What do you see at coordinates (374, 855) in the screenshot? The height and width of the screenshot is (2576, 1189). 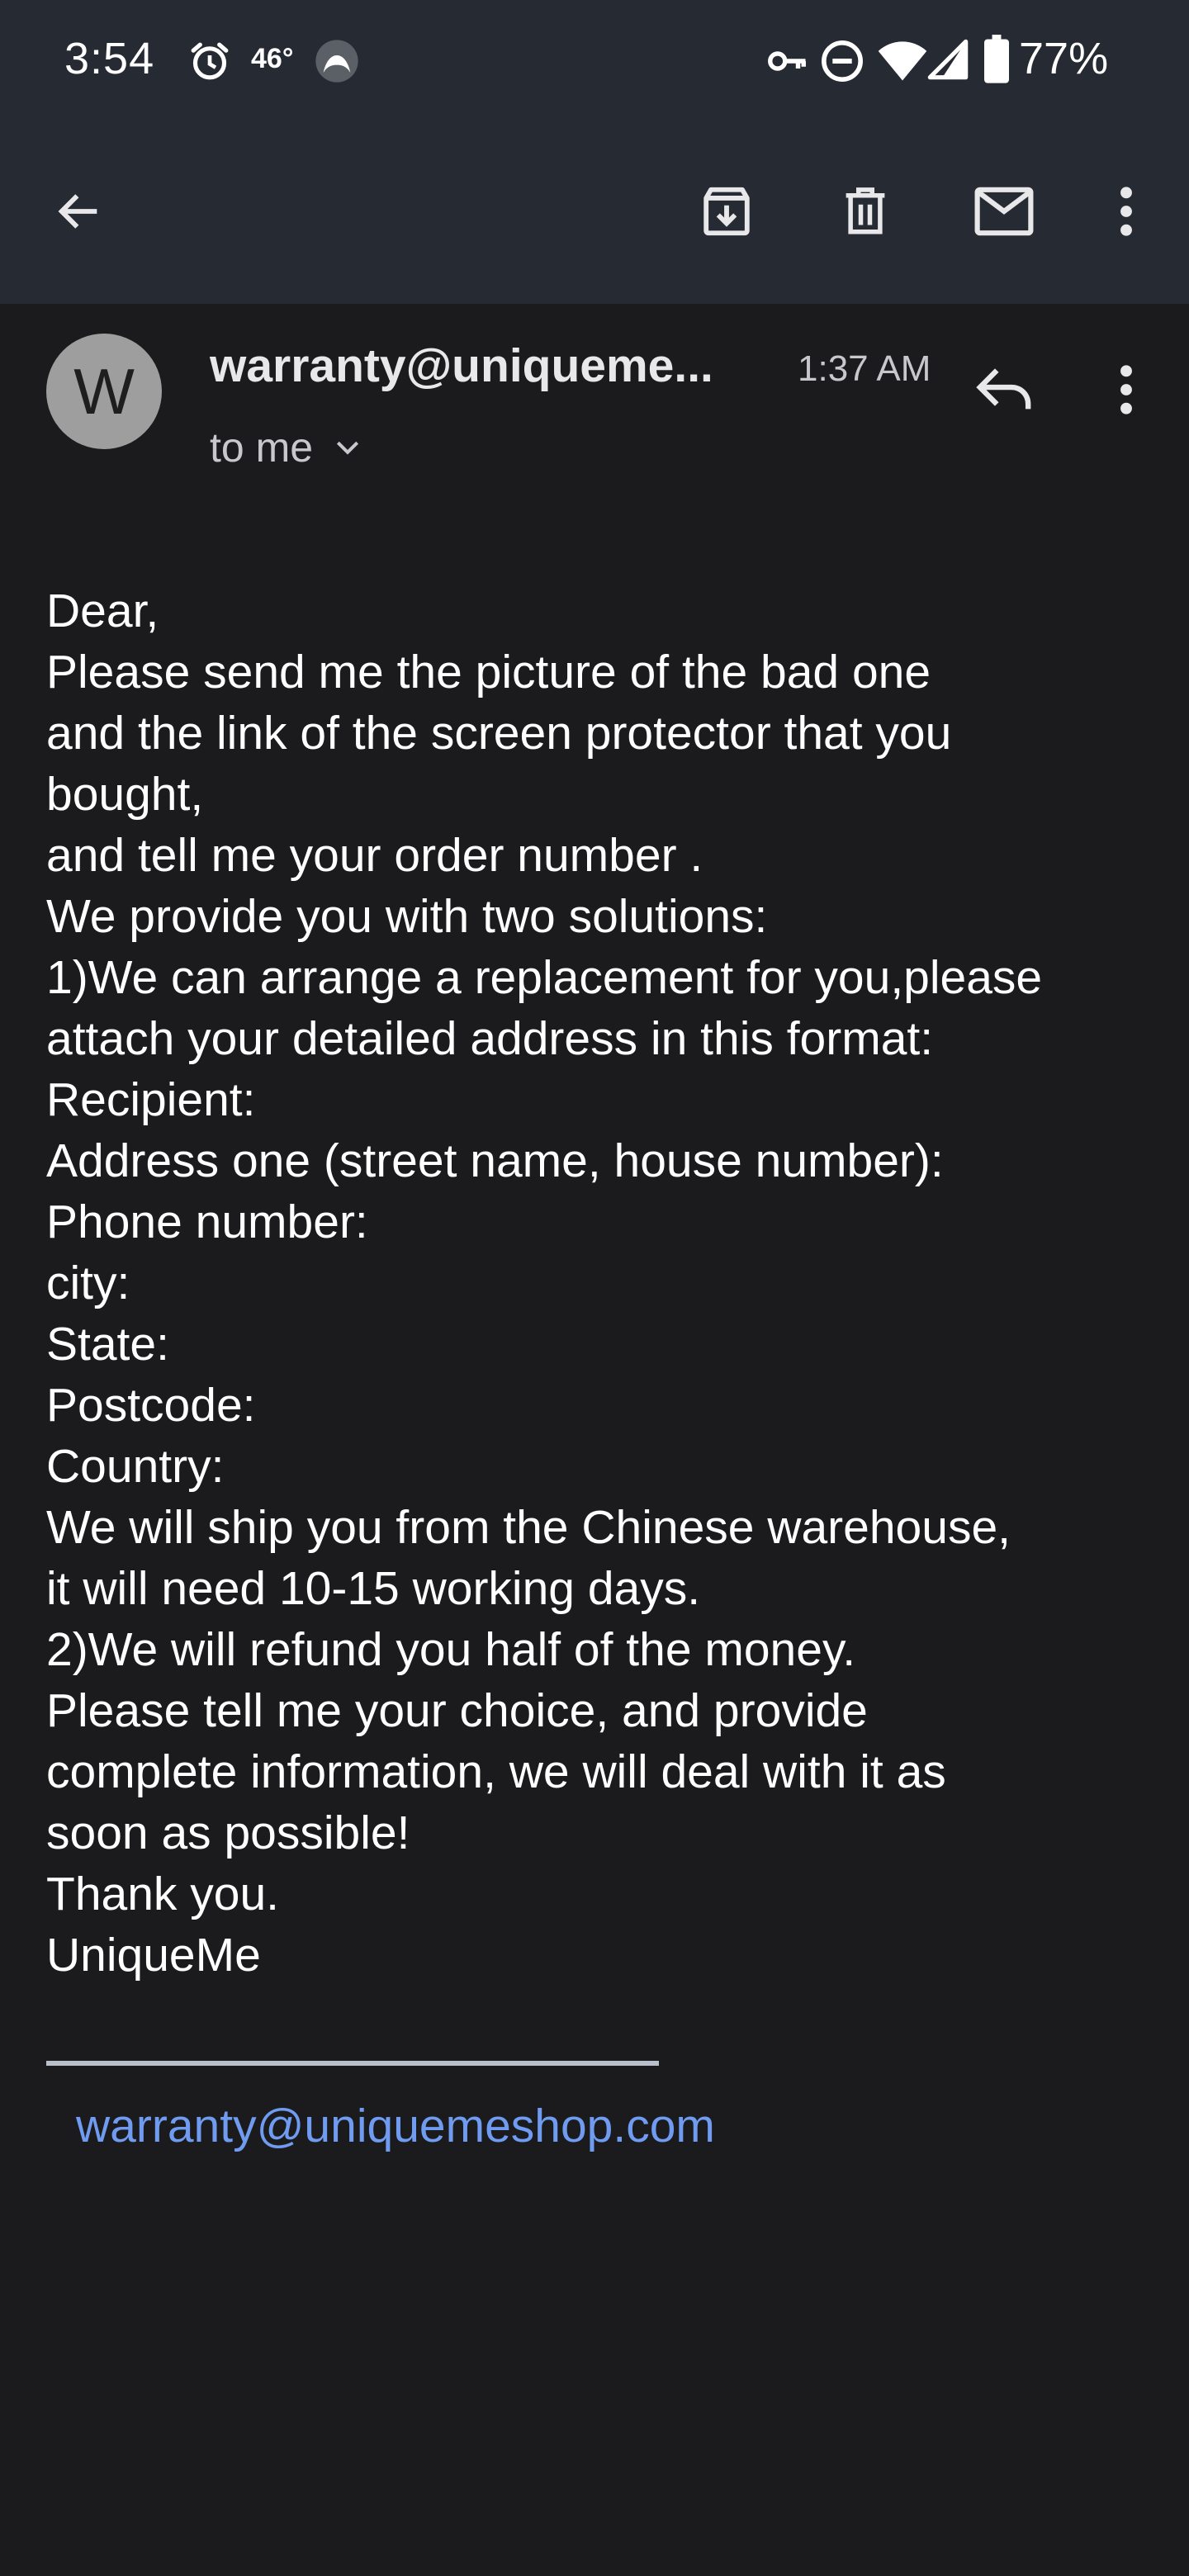 I see `body-line: and tell me your order number .` at bounding box center [374, 855].